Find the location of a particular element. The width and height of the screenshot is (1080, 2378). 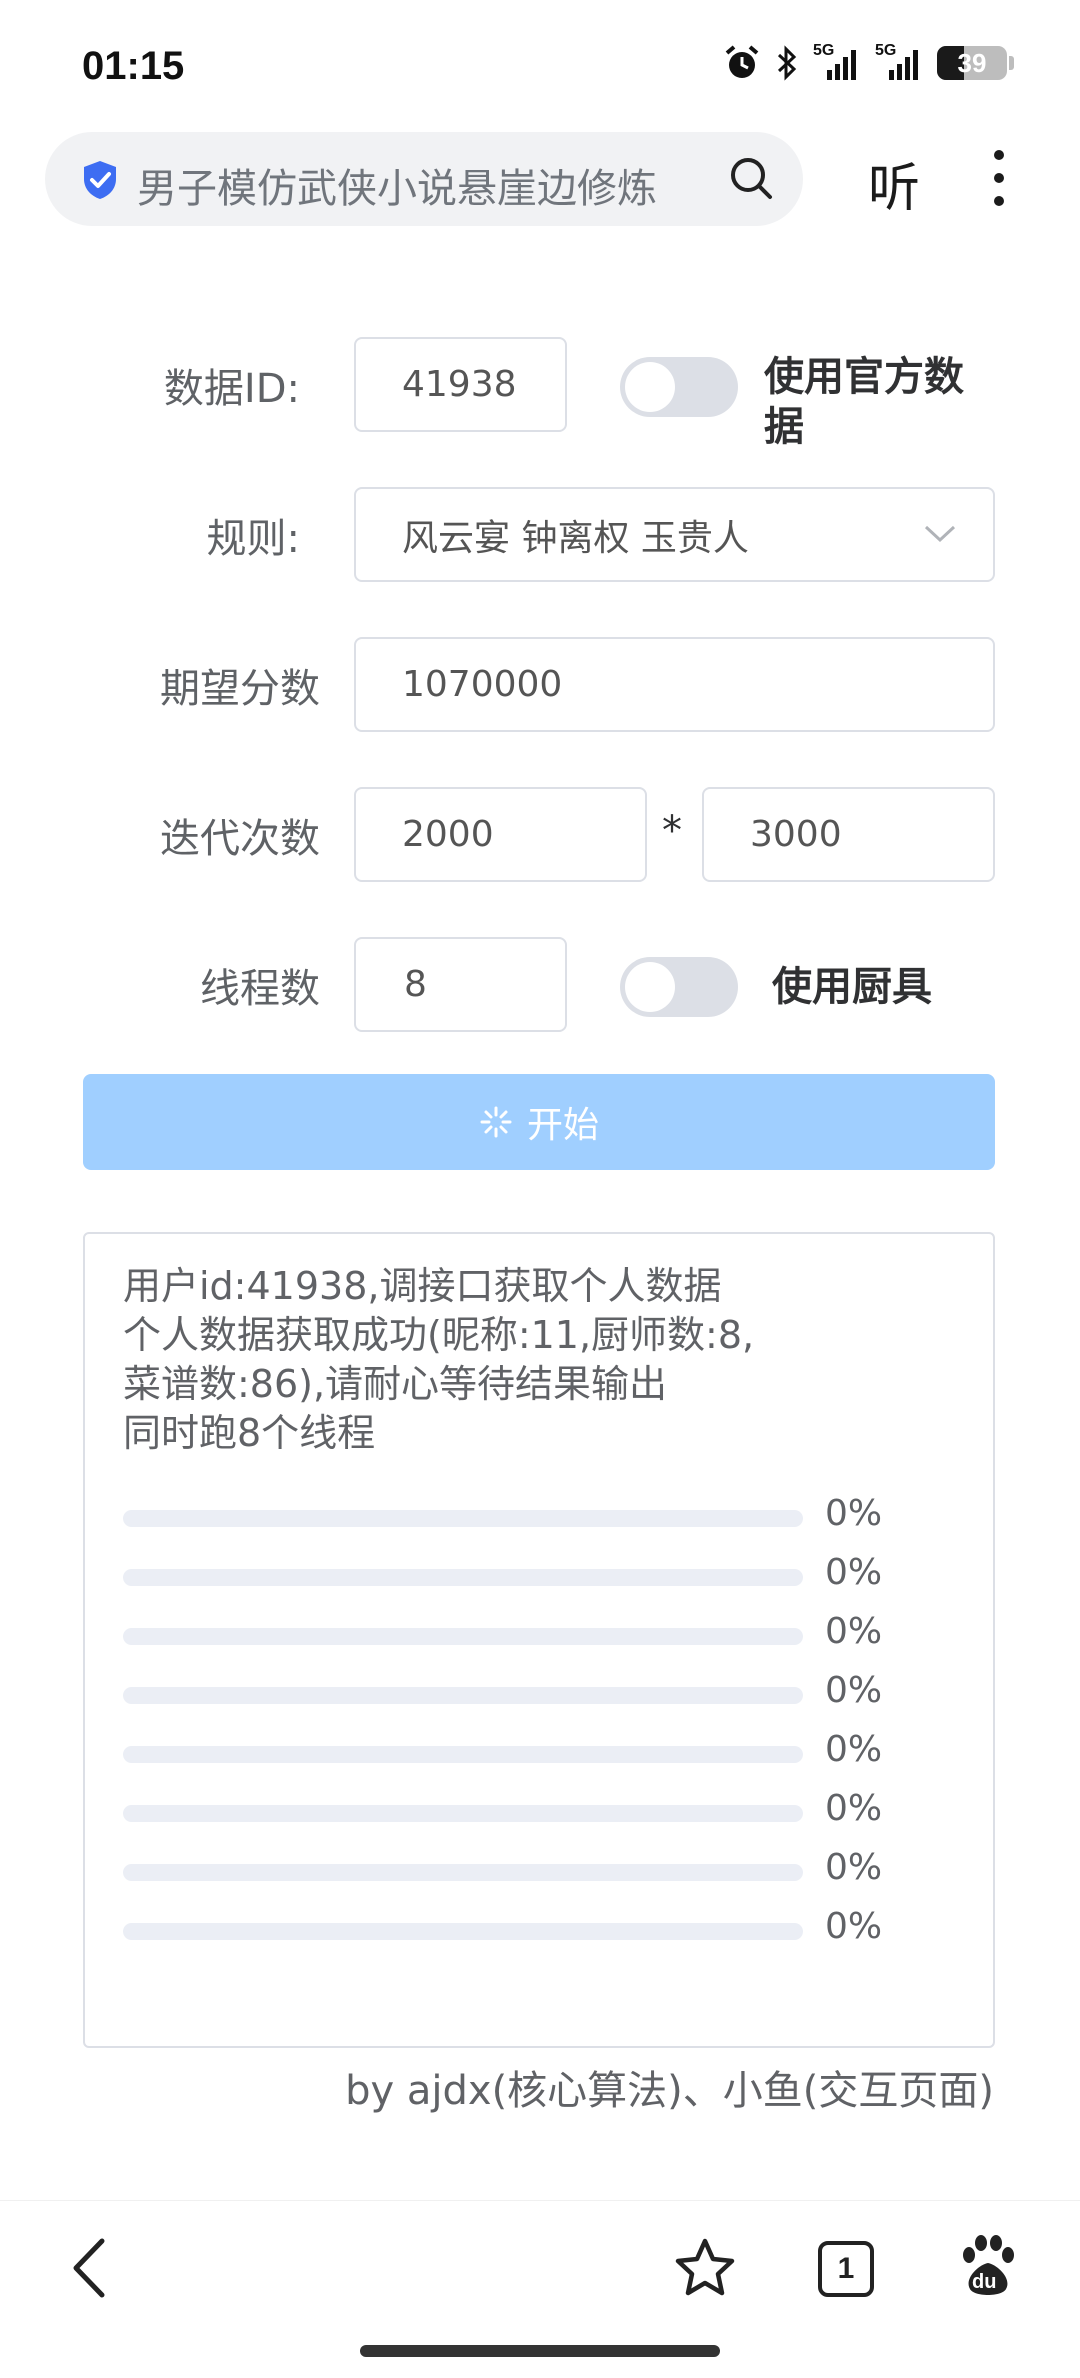

expected-score-label: 期望分数 is located at coordinates (240, 689).